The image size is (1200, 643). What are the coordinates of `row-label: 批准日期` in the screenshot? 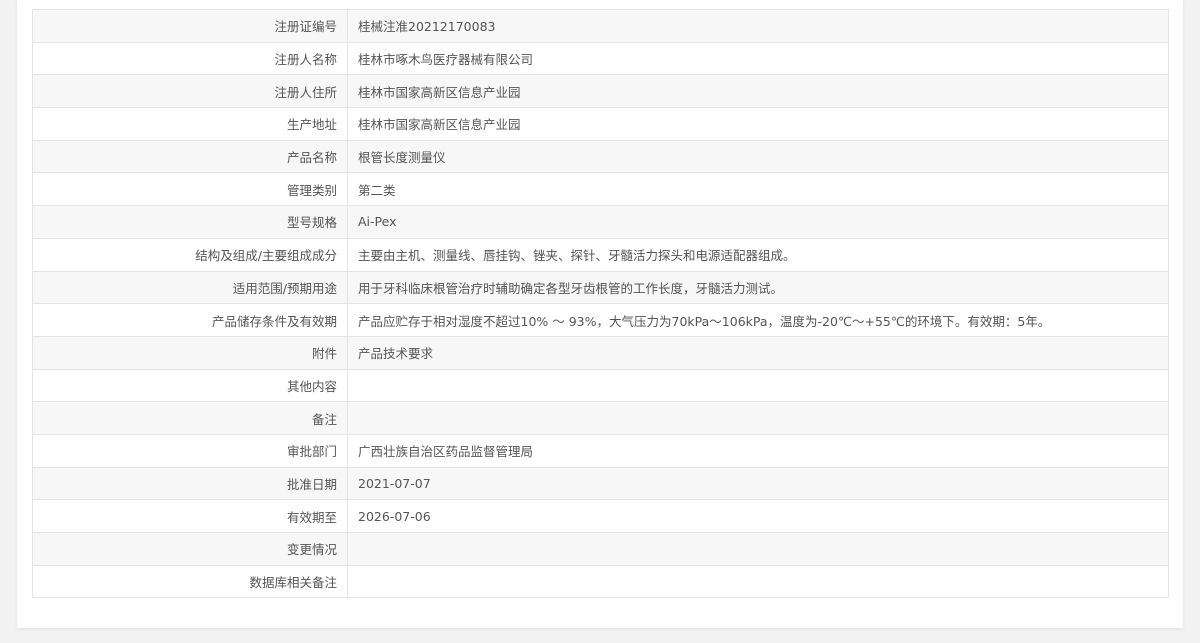 It's located at (190, 483).